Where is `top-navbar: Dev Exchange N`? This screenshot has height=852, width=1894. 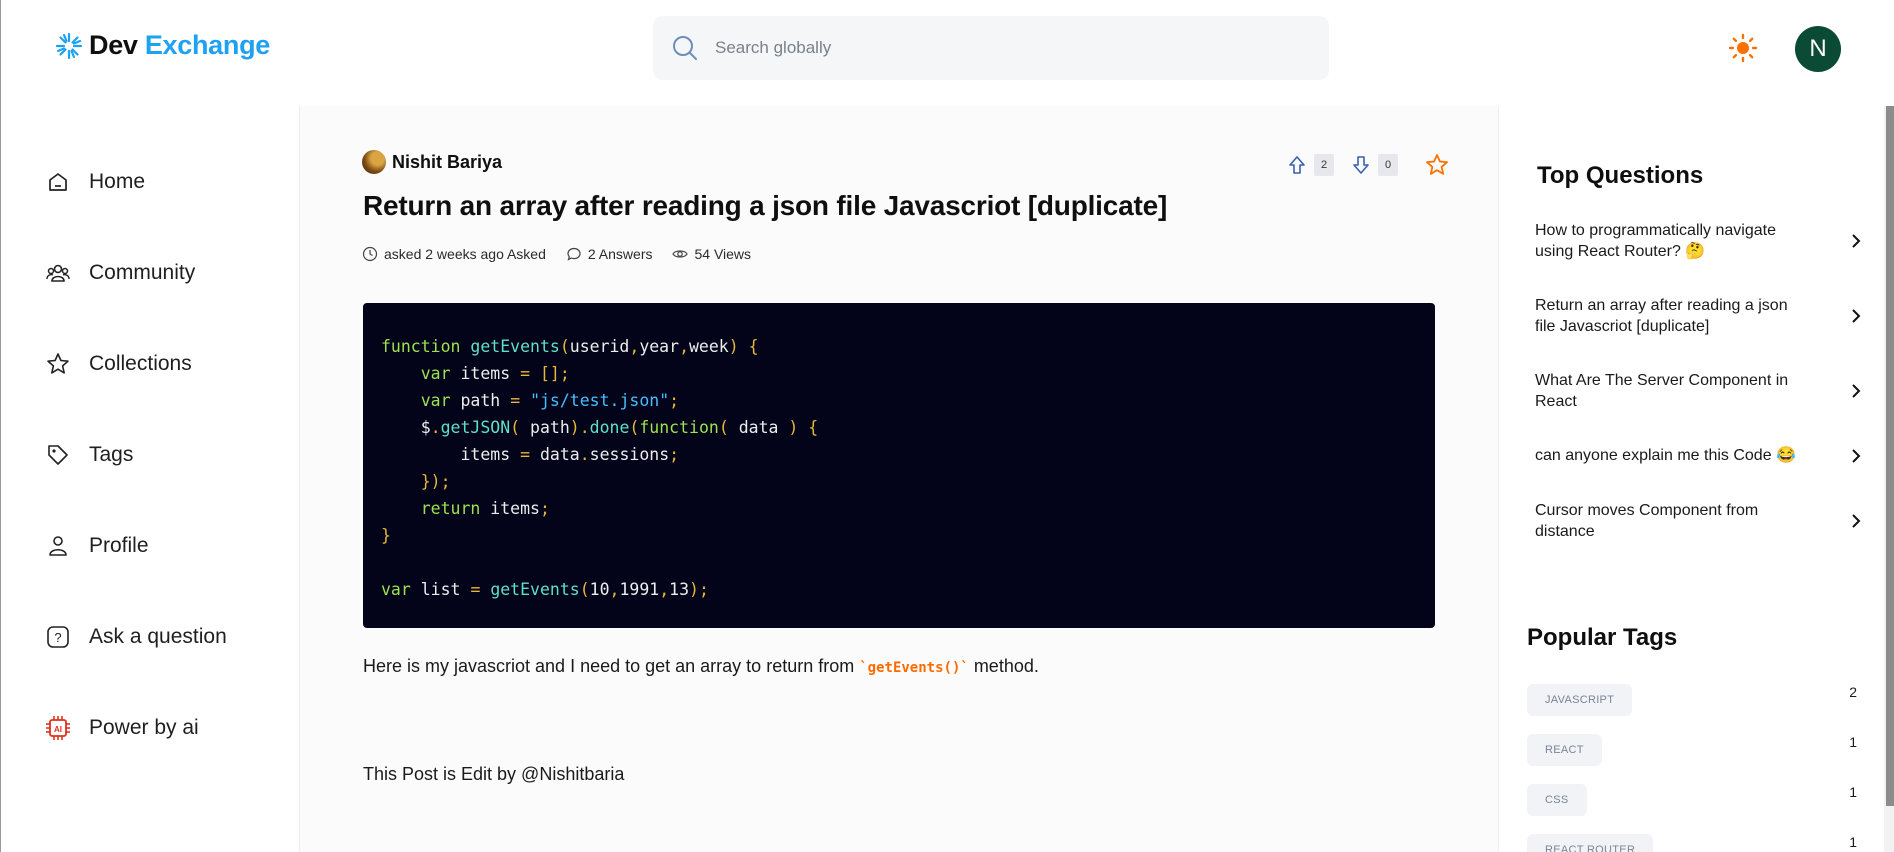 top-navbar: Dev Exchange N is located at coordinates (947, 53).